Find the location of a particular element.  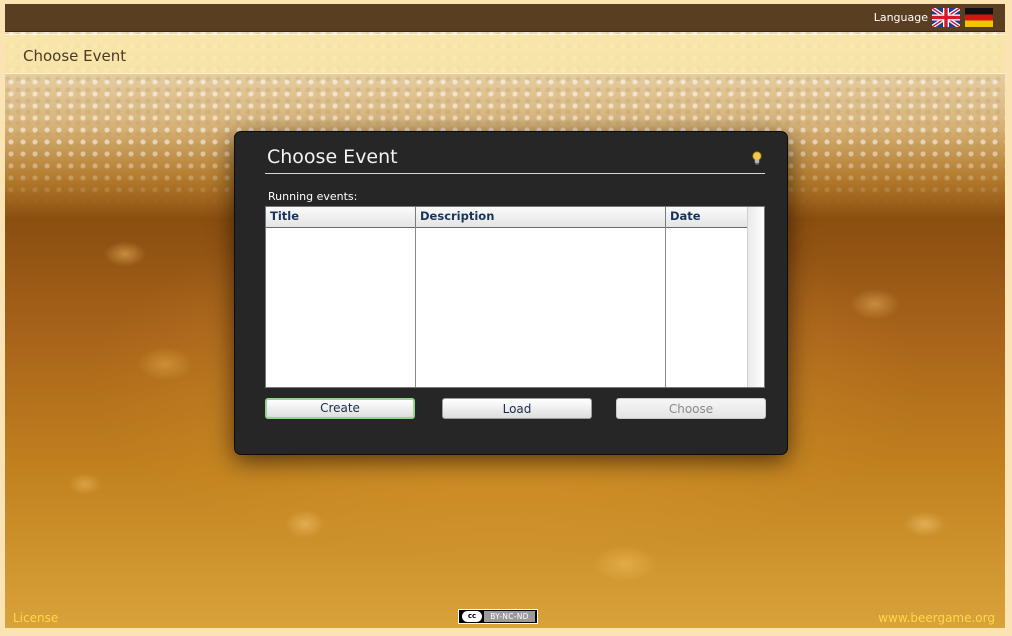

subheader-bar: Choose Event is located at coordinates (505, 54).